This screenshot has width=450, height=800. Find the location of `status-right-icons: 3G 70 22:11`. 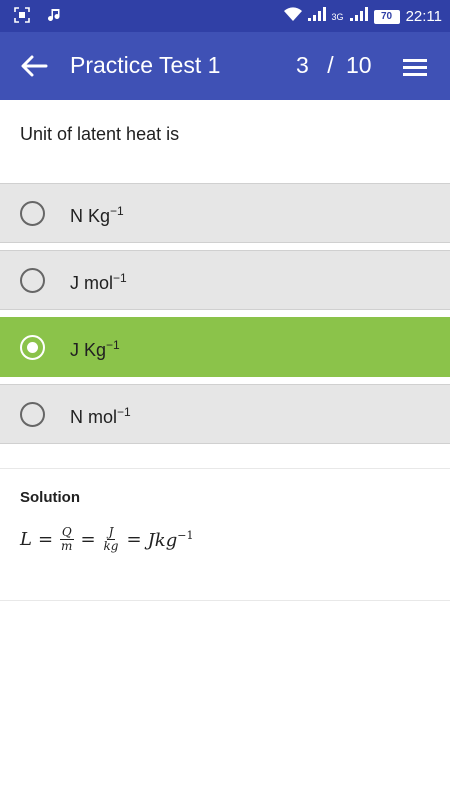

status-right-icons: 3G 70 22:11 is located at coordinates (362, 16).